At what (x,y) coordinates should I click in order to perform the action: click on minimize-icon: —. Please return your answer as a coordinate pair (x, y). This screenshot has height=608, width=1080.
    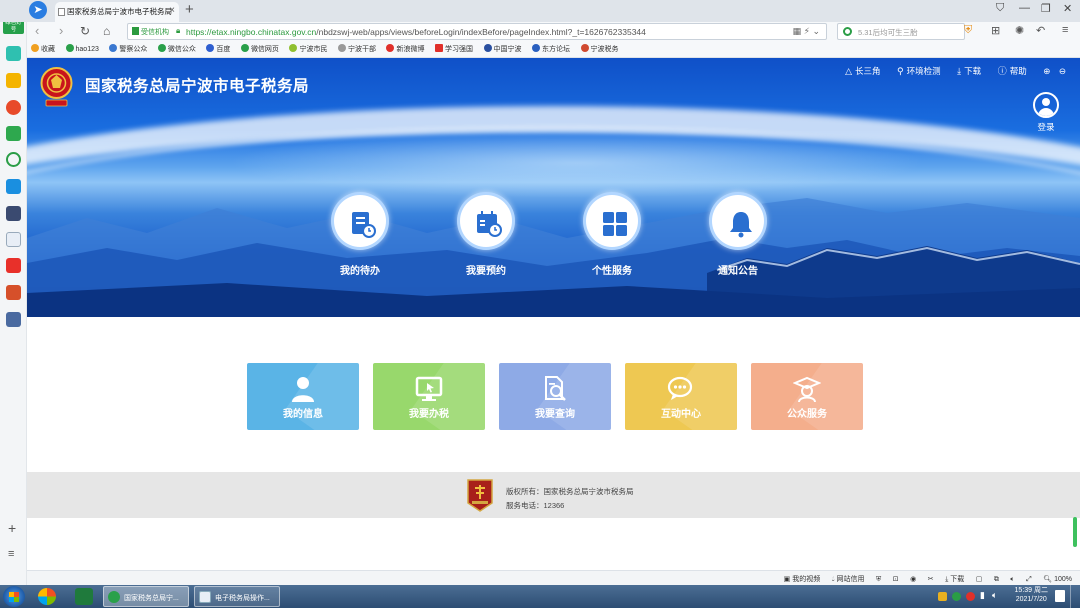
    Looking at the image, I should click on (1024, 8).